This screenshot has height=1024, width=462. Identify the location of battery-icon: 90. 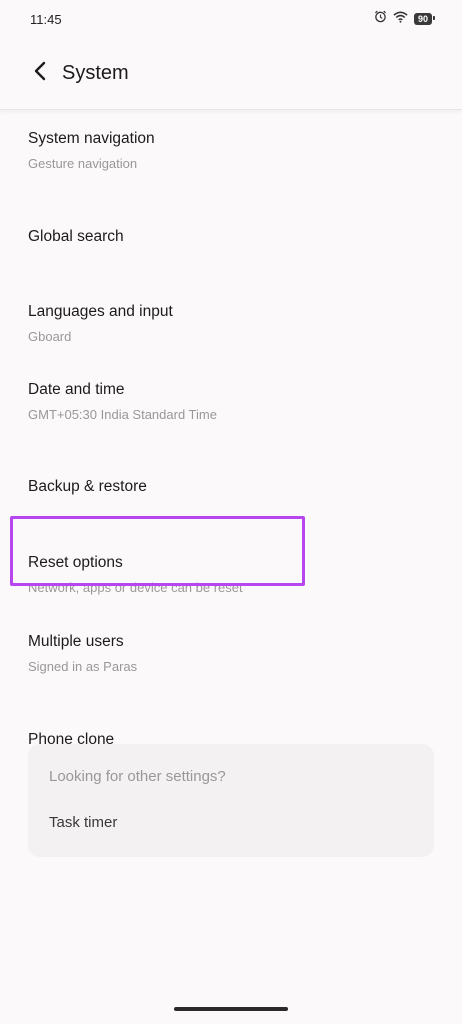
(424, 19).